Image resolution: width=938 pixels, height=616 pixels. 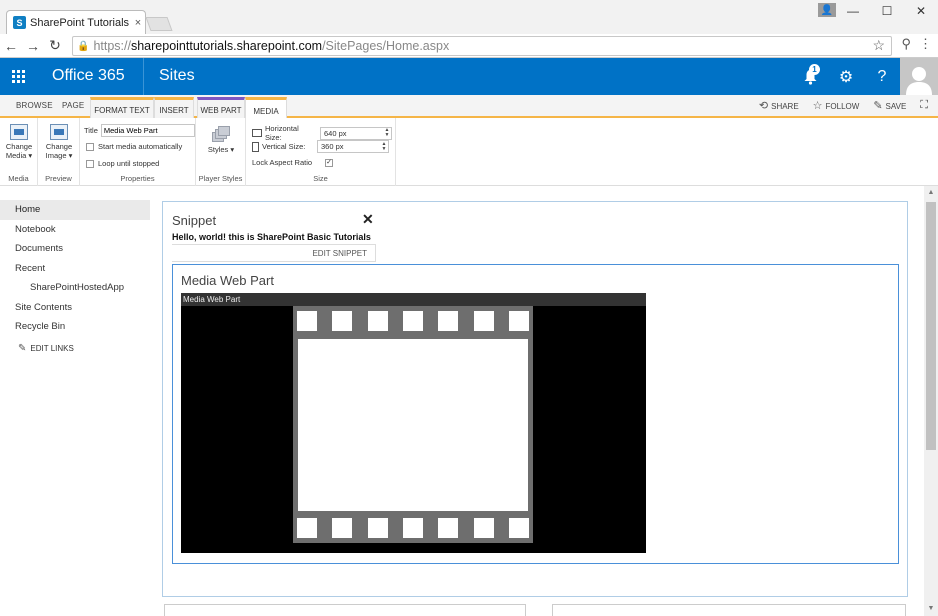 I want to click on styles-button: Styles ▾, so click(x=221, y=140).